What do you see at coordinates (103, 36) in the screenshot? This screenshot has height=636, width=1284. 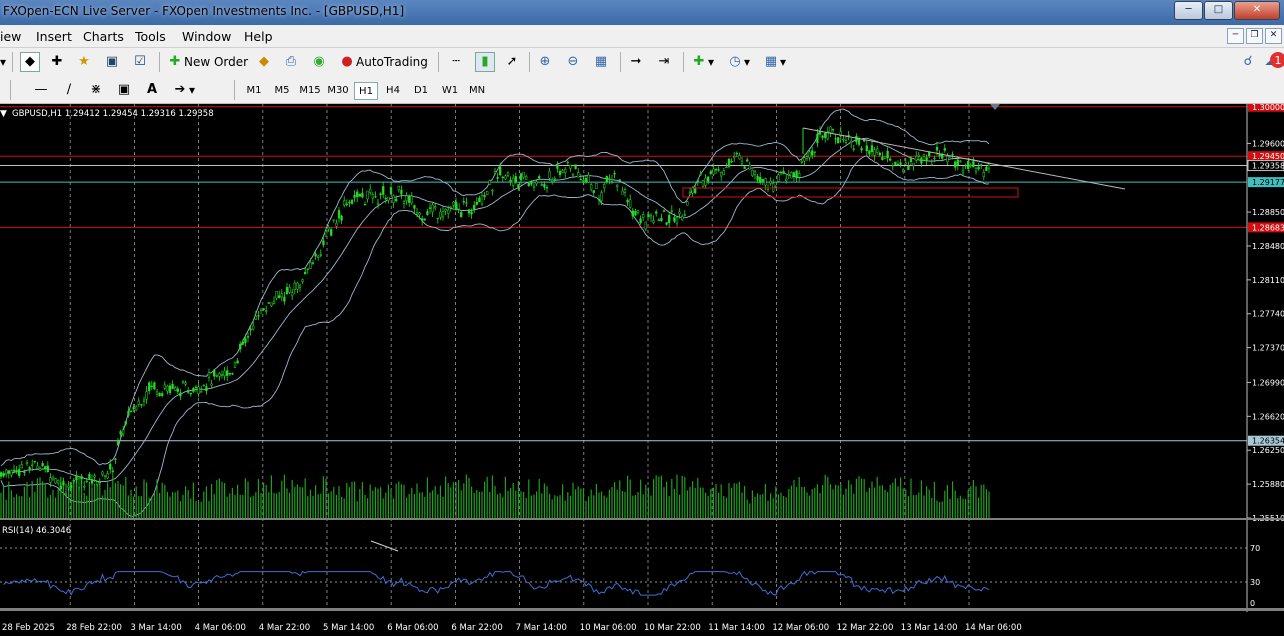 I see `menu-charts: Charts` at bounding box center [103, 36].